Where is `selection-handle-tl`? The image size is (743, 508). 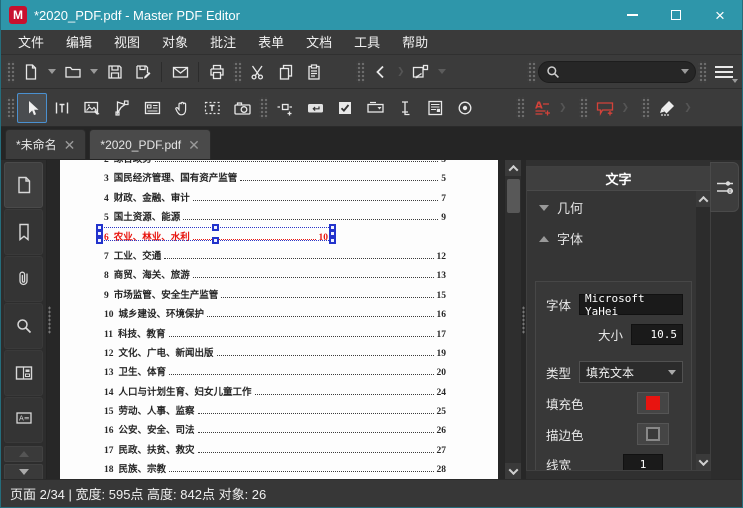
selection-handle-tl is located at coordinates (99, 227).